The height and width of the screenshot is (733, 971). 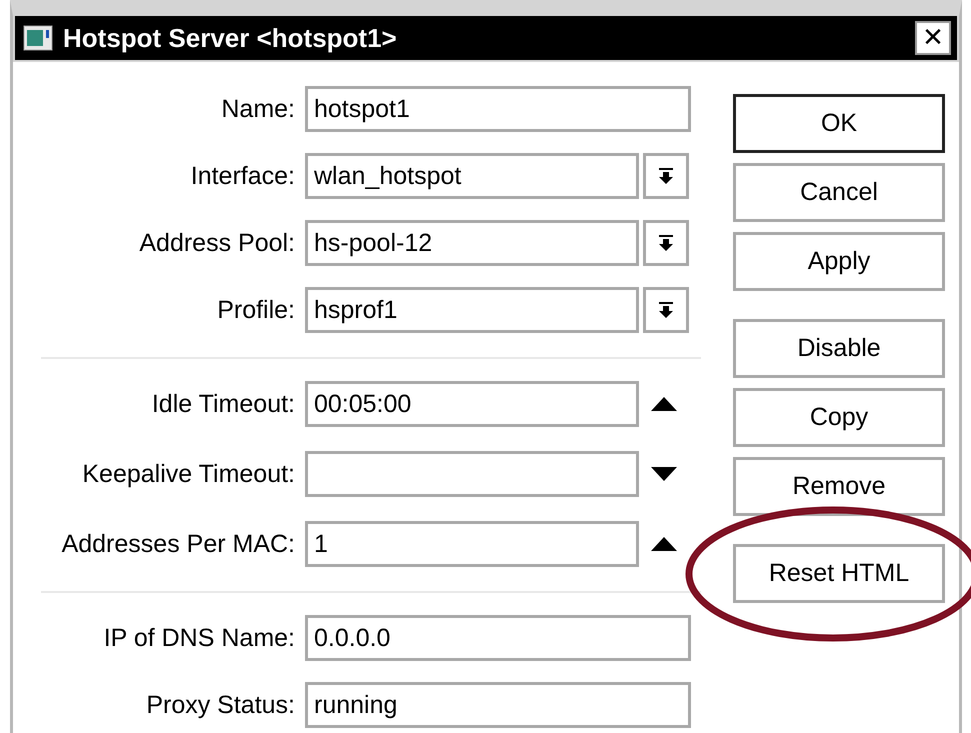 What do you see at coordinates (199, 638) in the screenshot?
I see `field-label: IP of DNS Name:` at bounding box center [199, 638].